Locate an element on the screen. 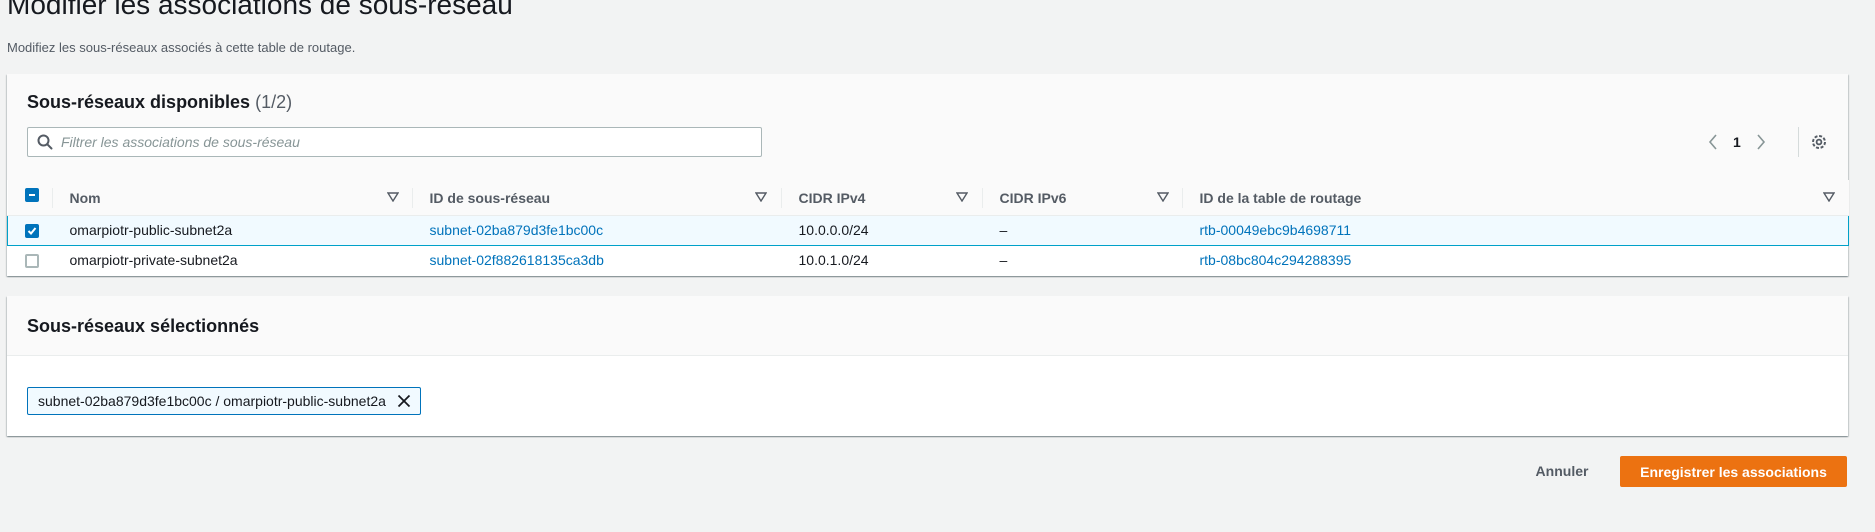 The image size is (1875, 532). cell-cidr-ipv4: 10.0.1.0/24 is located at coordinates (882, 259).